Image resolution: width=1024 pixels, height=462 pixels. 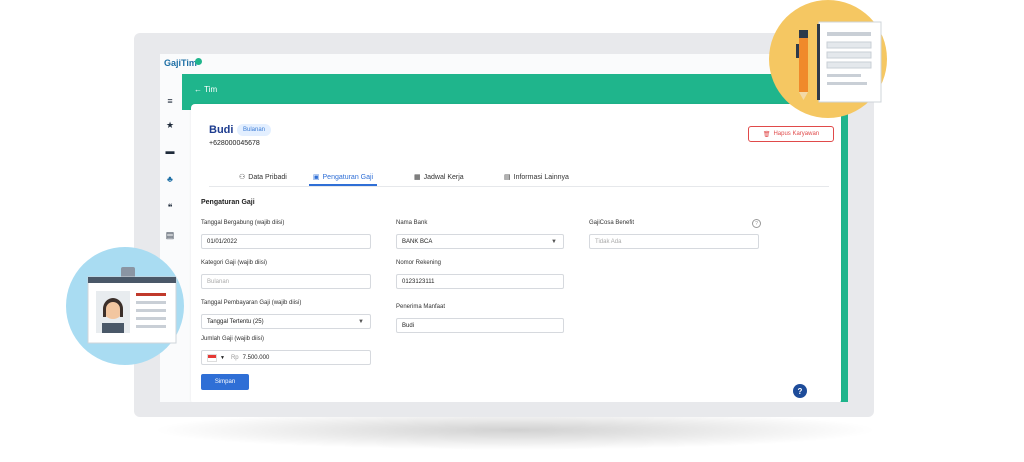 What do you see at coordinates (198, 61) in the screenshot?
I see `logo-dot-icon` at bounding box center [198, 61].